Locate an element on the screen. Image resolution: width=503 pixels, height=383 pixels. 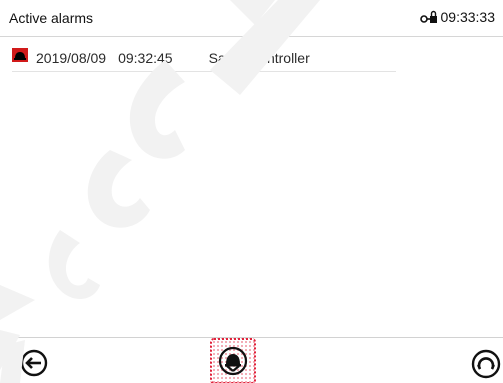
reset-button is located at coordinates (486, 364).